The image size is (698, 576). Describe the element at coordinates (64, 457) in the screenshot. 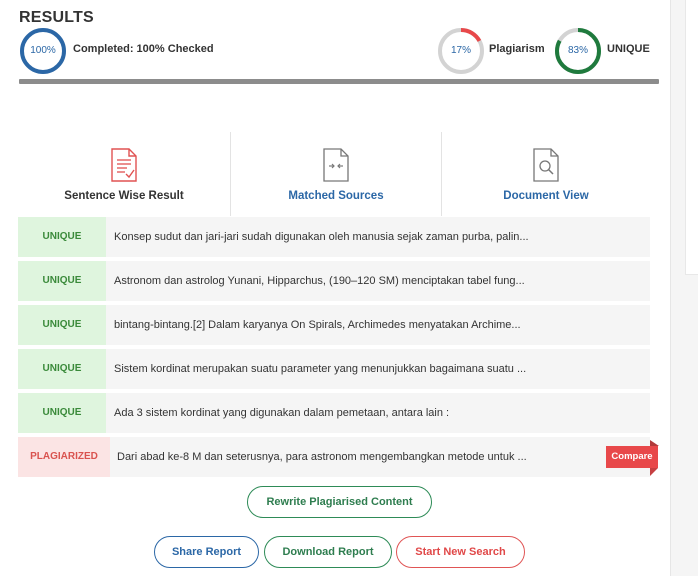

I see `status-badge: PLAGIARIZED` at that location.